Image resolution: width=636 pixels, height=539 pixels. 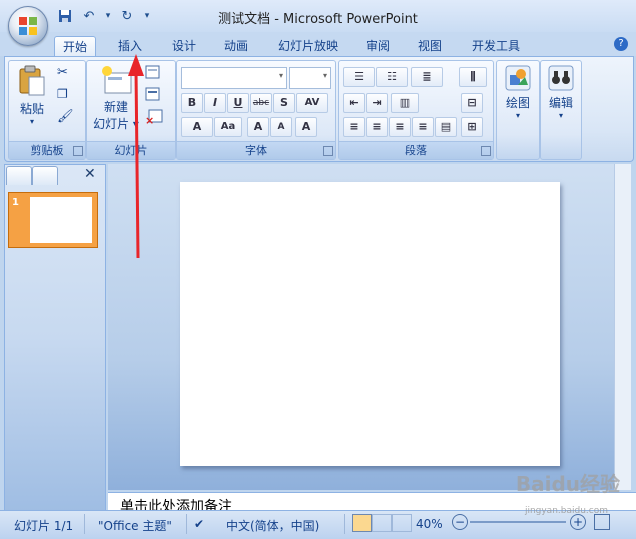 What do you see at coordinates (621, 44) in the screenshot?
I see `help-icon: ?` at bounding box center [621, 44].